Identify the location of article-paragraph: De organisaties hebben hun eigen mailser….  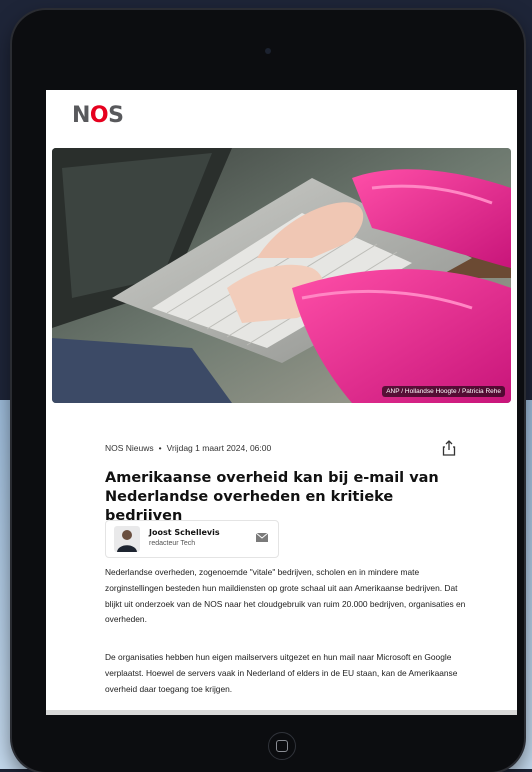
(281, 673).